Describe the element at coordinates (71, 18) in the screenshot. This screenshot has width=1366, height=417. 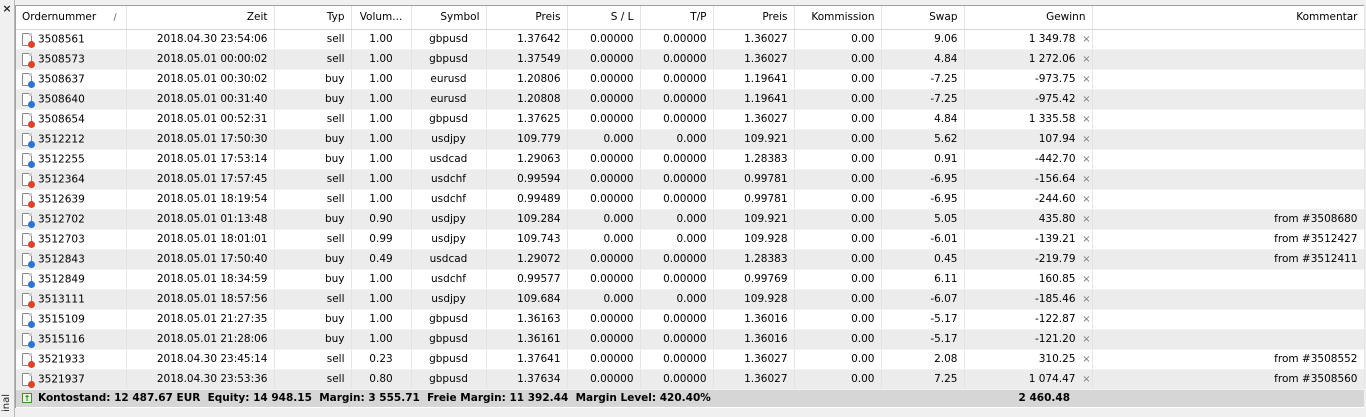
I see `column-header-order: Ordernummer /` at that location.